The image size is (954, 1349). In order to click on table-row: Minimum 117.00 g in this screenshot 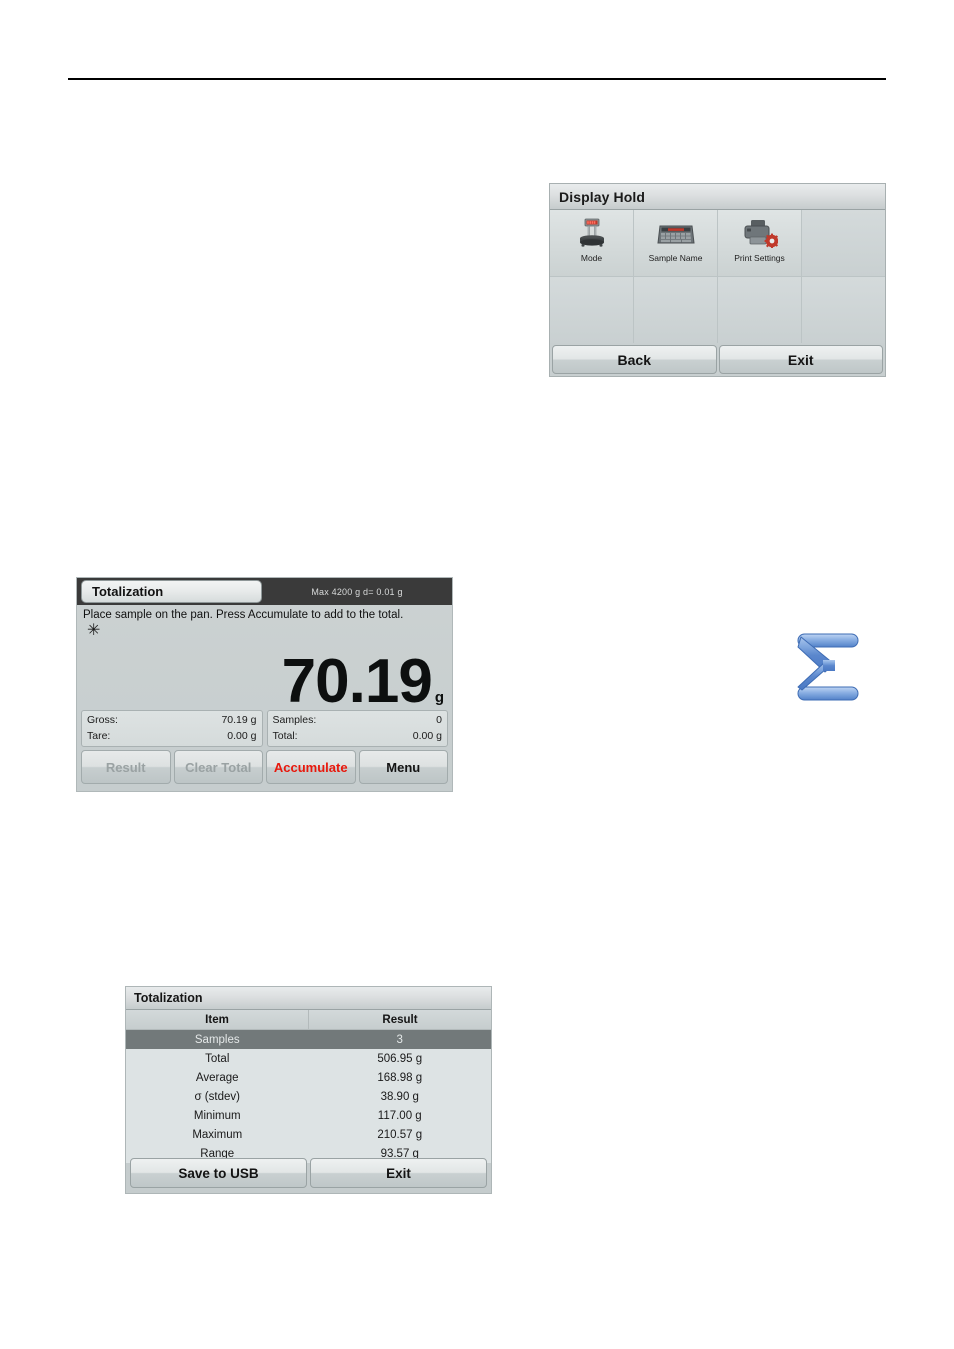, I will do `click(308, 1115)`.